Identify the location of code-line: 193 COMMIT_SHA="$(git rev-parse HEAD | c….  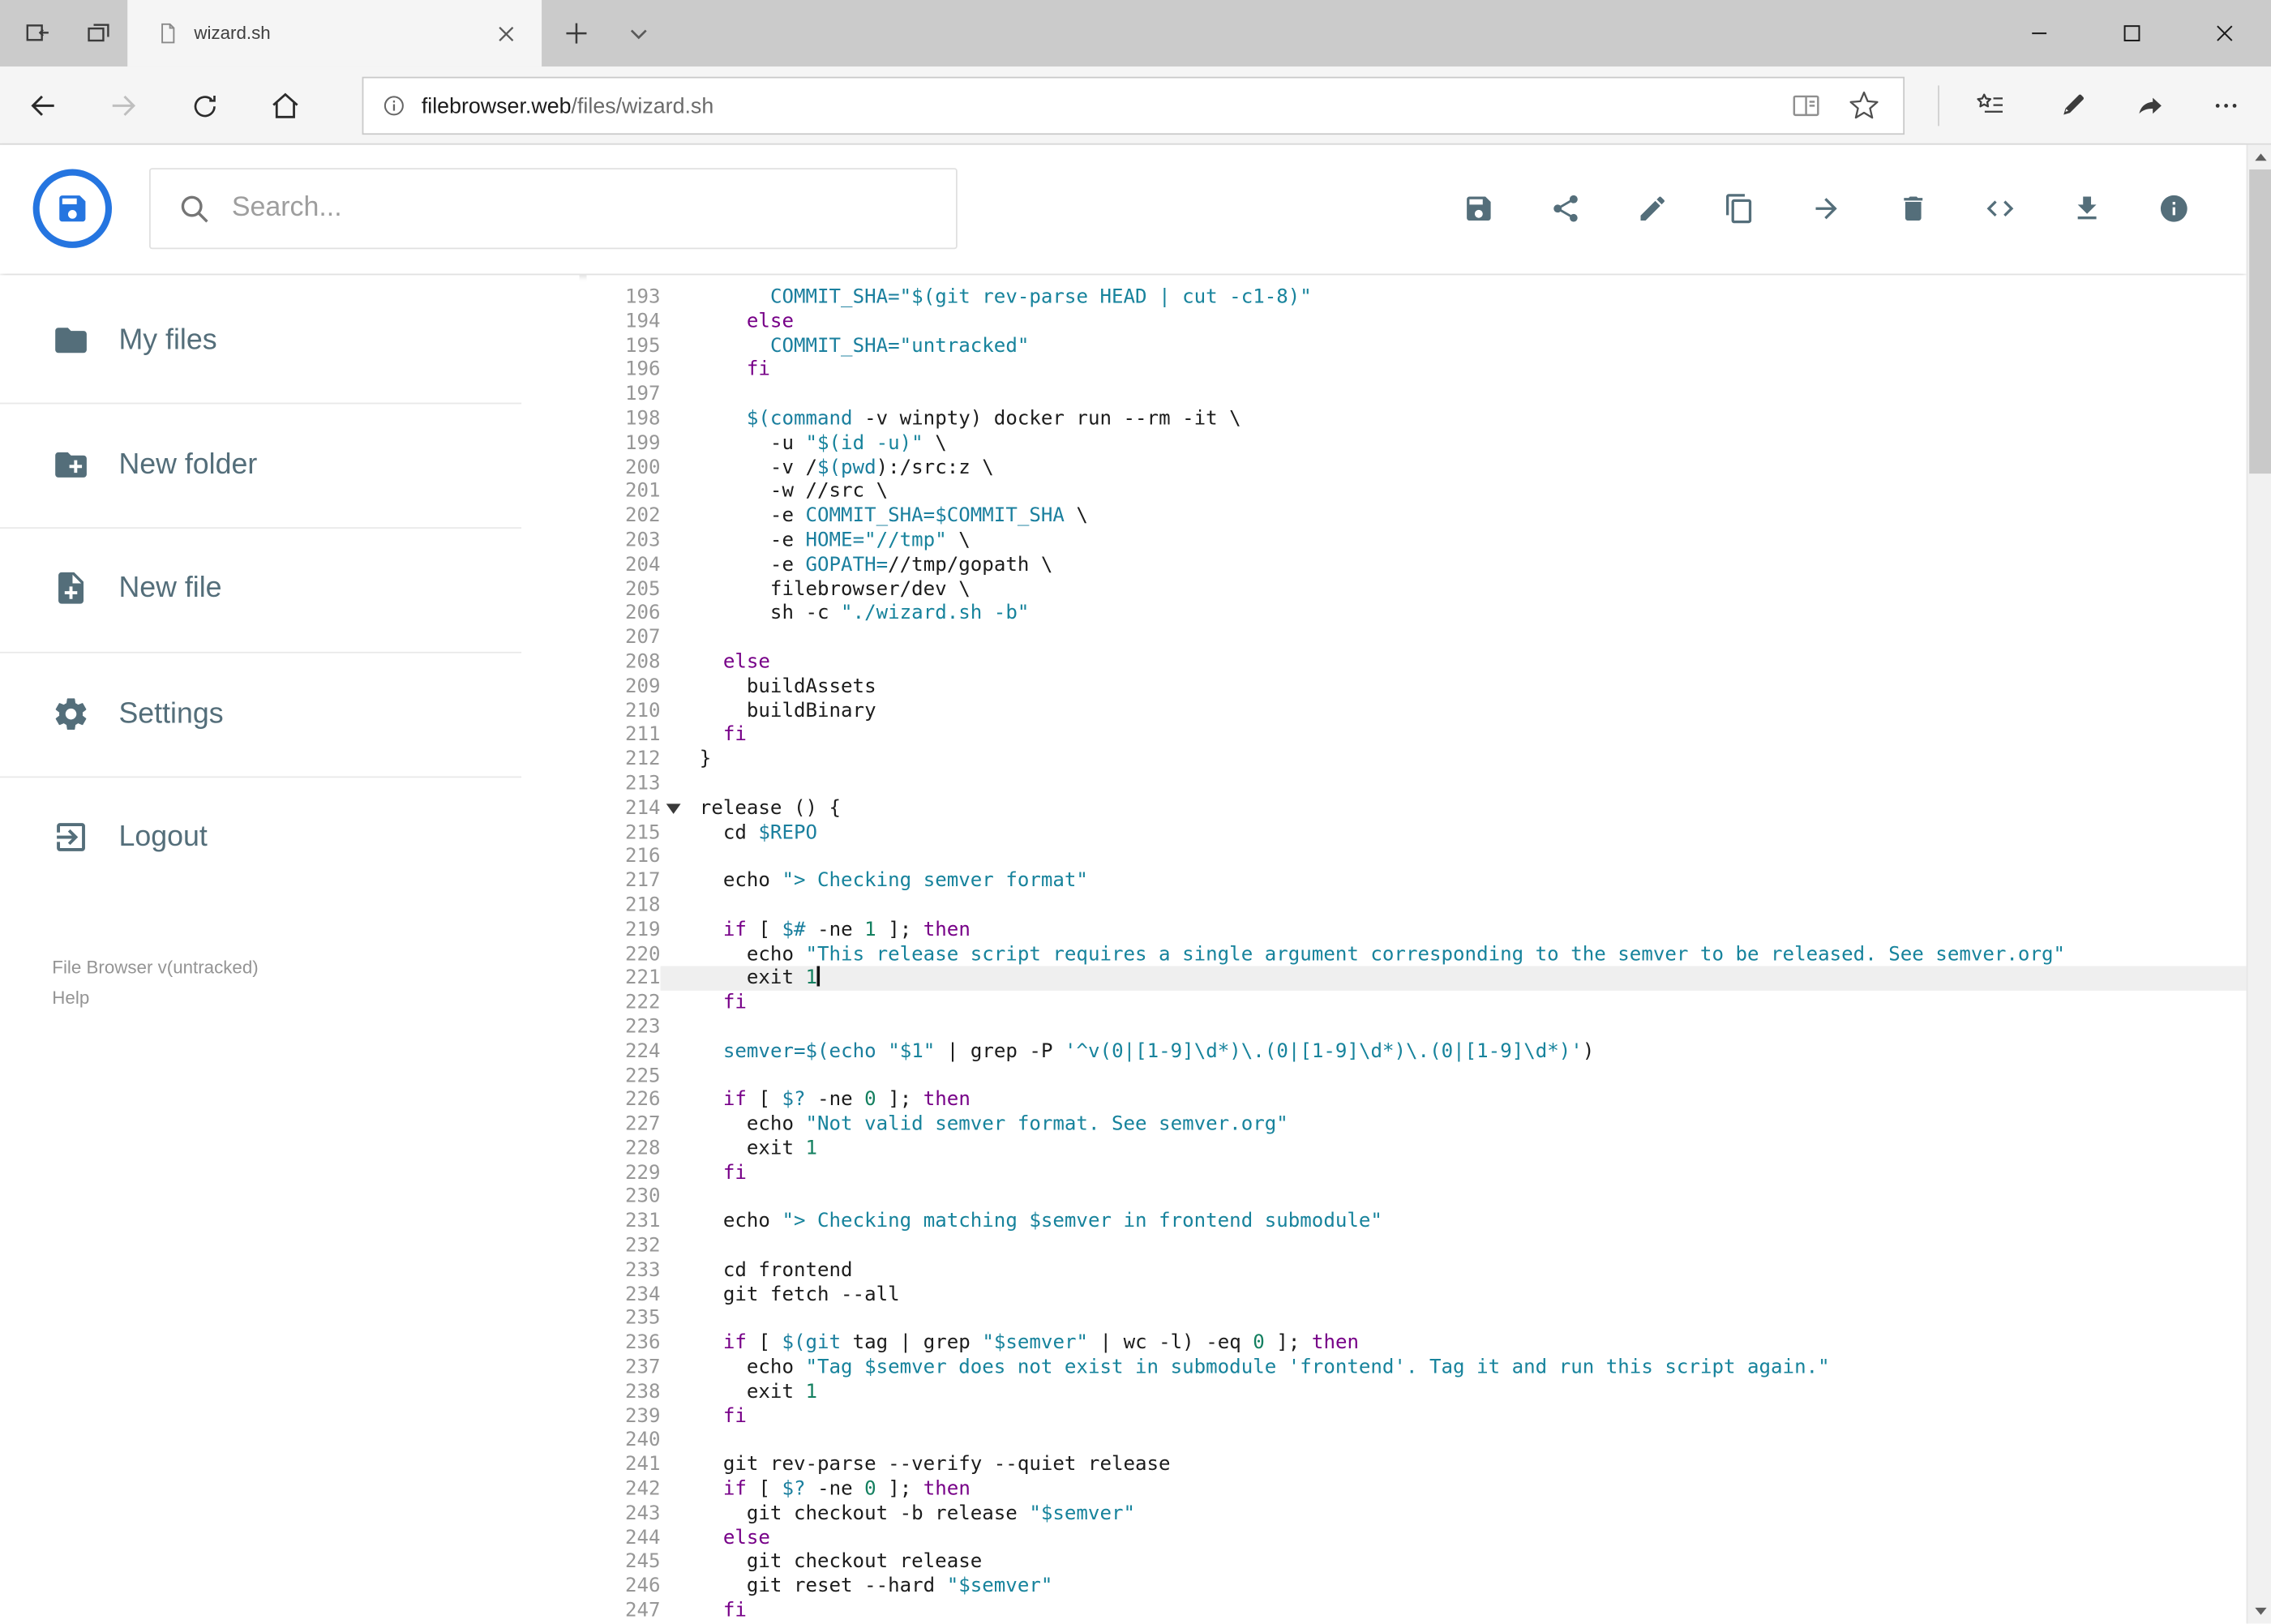
(1416, 298).